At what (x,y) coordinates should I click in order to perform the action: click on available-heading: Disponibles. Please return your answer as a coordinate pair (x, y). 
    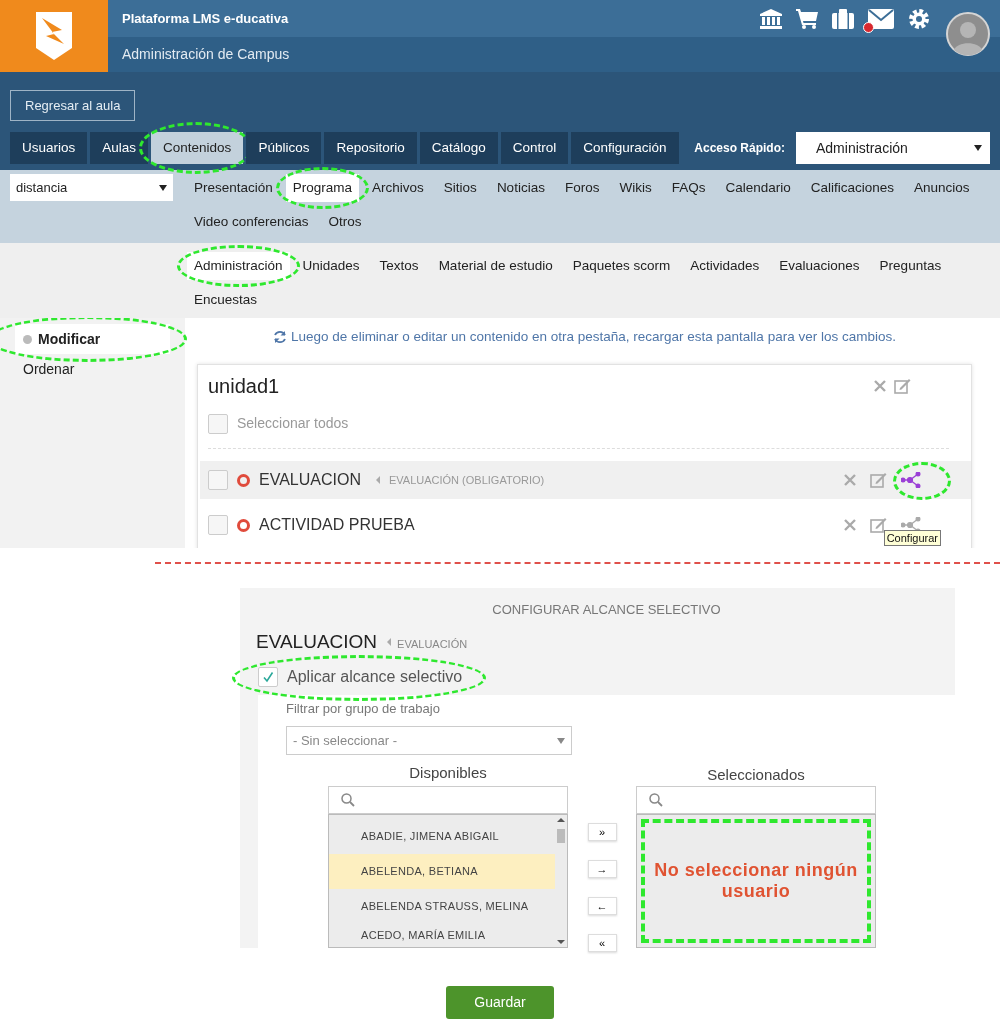
    Looking at the image, I should click on (448, 773).